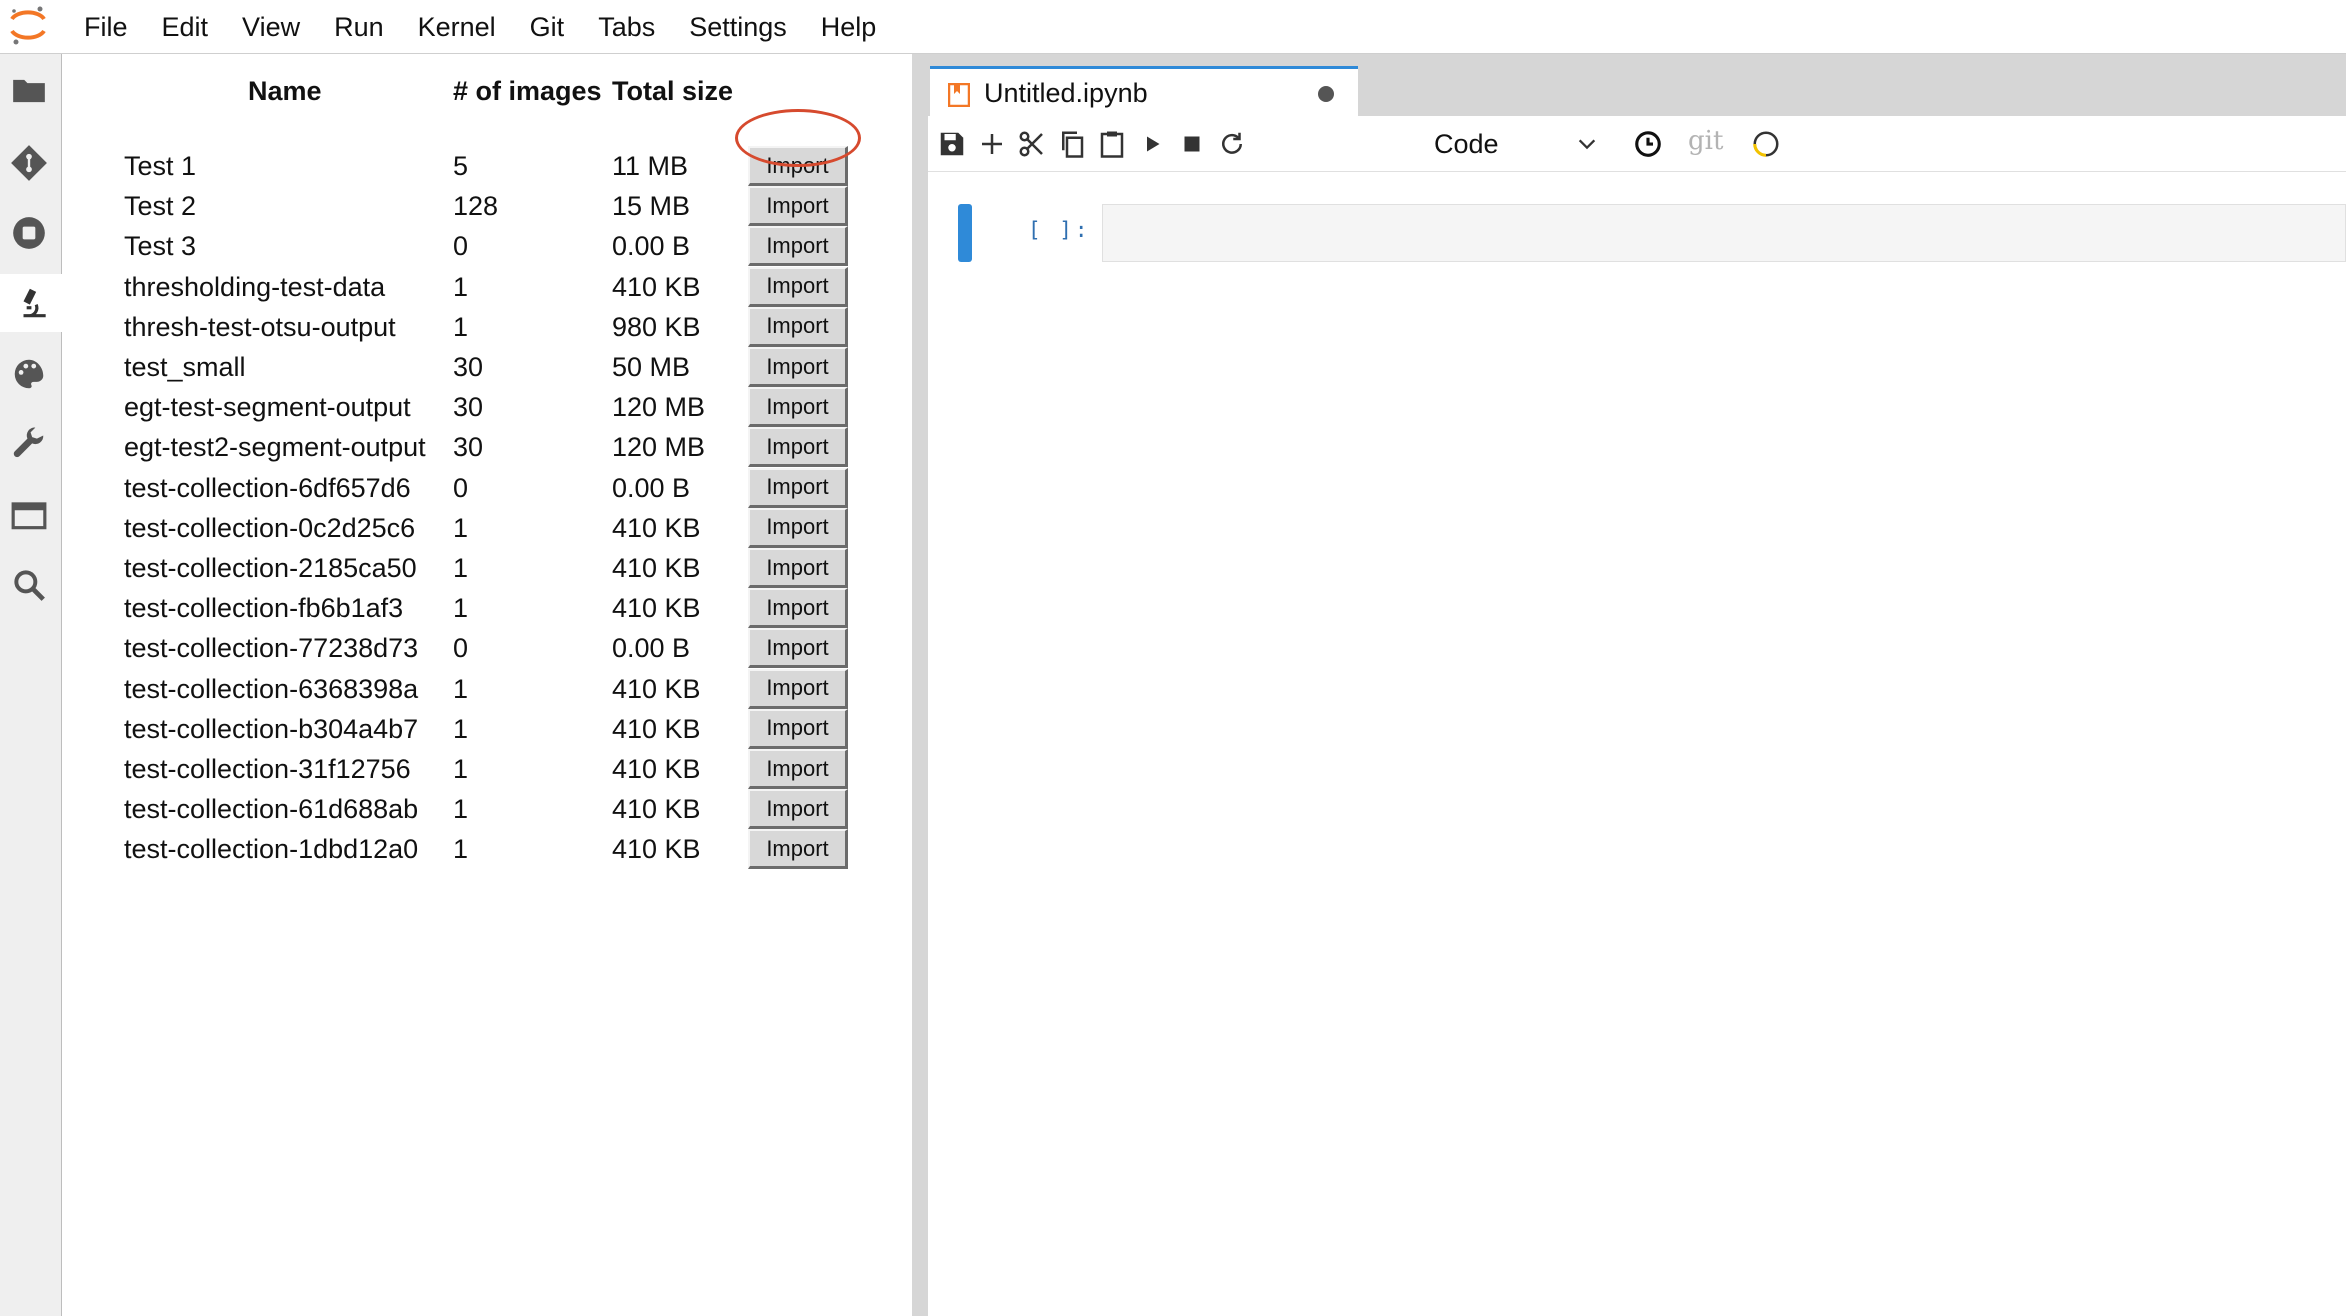  I want to click on tab-bar: Untitled.ipynb, so click(1637, 86).